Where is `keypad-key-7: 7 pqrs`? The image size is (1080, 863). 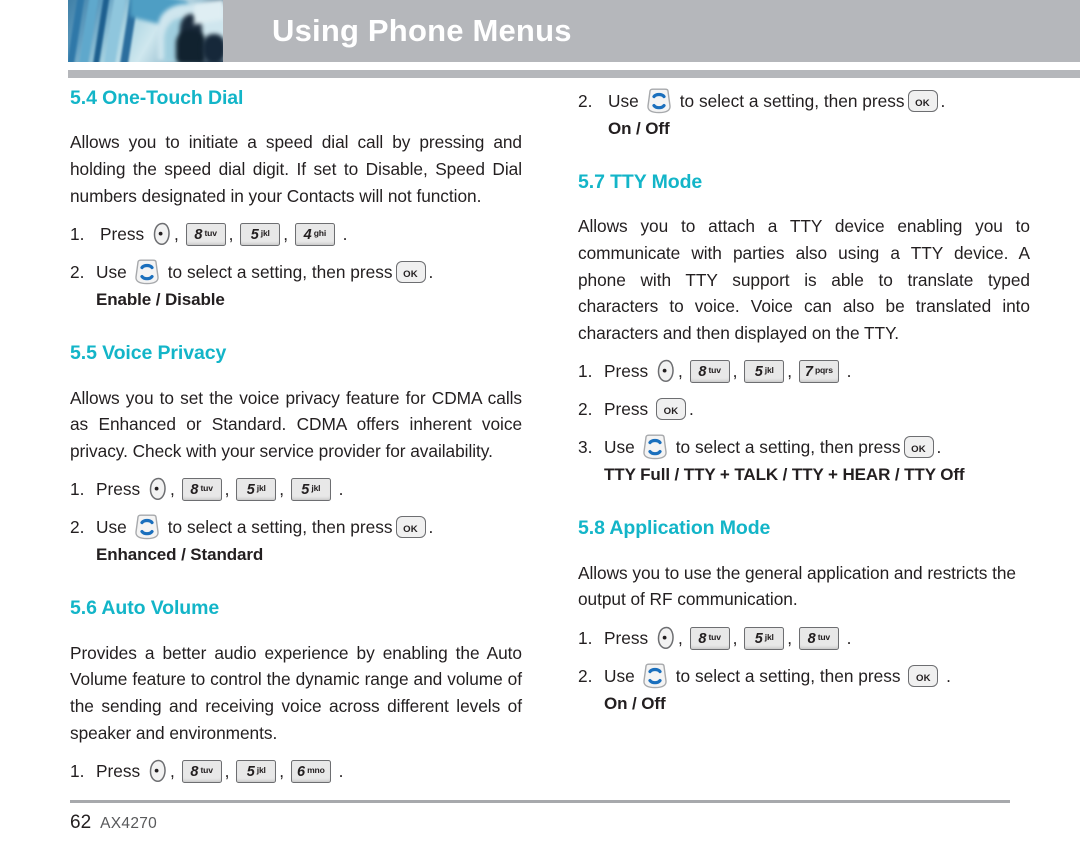
keypad-key-7: 7 pqrs is located at coordinates (818, 371).